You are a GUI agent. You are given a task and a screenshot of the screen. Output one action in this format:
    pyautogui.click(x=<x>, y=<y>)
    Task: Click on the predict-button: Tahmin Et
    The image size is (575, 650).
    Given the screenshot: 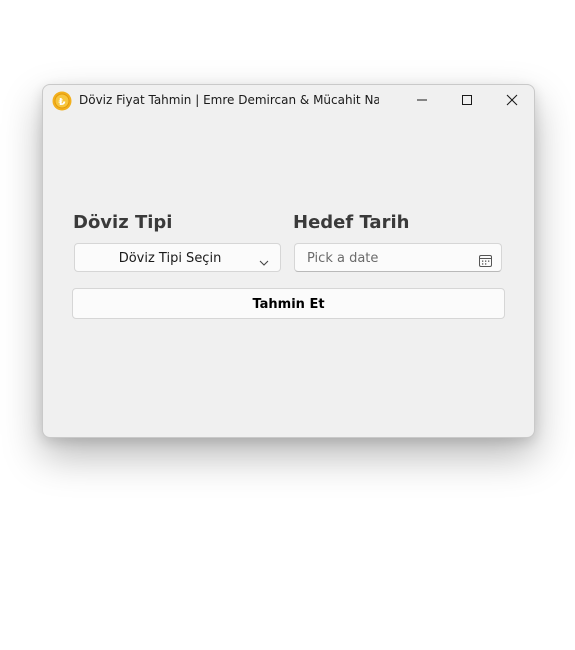 What is the action you would take?
    pyautogui.click(x=288, y=303)
    